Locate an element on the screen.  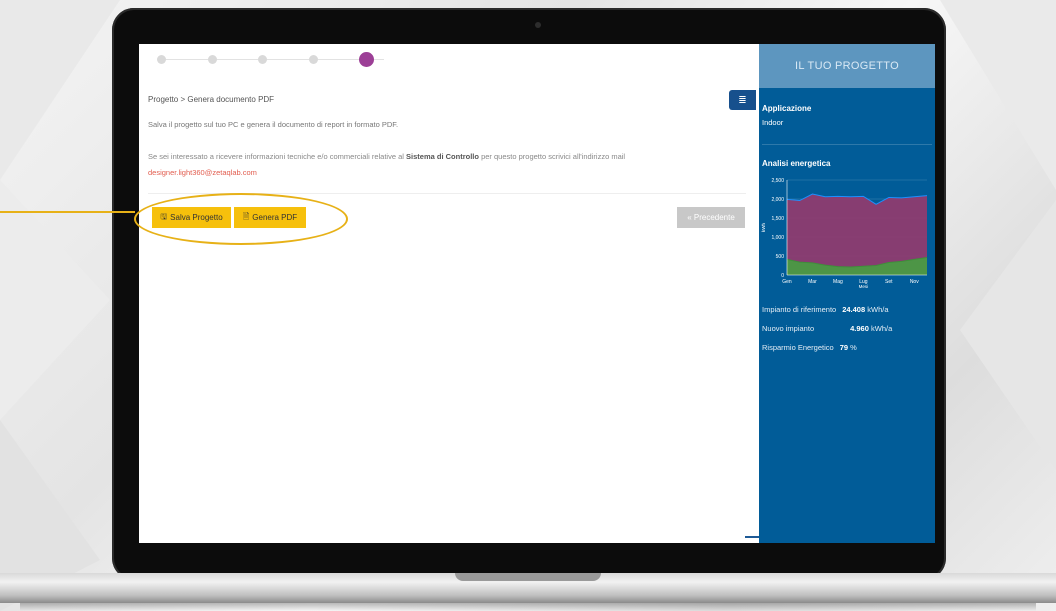
analisi-energetica-label: Analisi energetica is located at coordinates (796, 163).